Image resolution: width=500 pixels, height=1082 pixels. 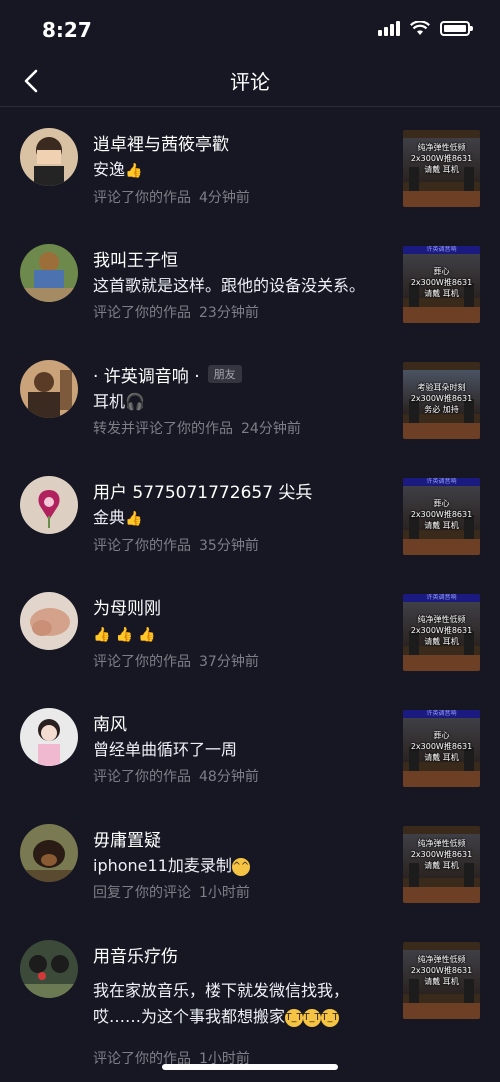 I want to click on user-name: 毋庸置疑, so click(x=127, y=838).